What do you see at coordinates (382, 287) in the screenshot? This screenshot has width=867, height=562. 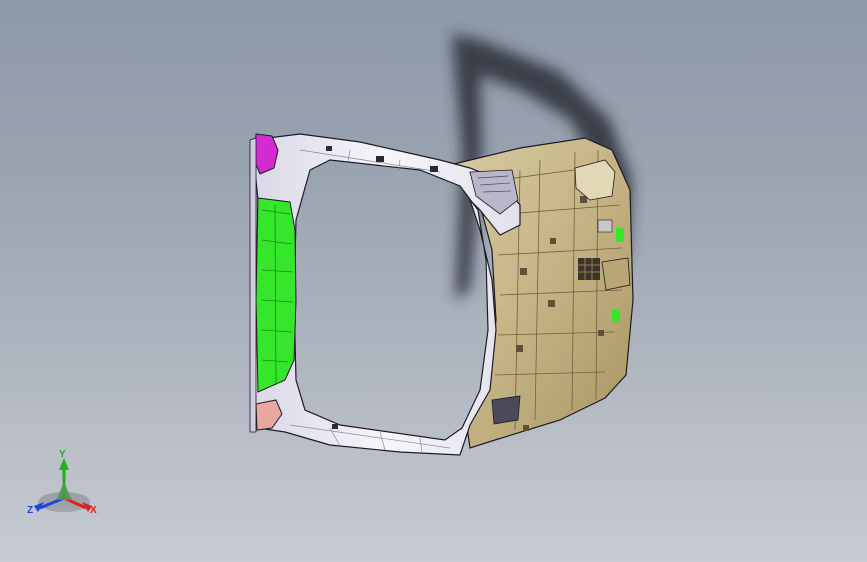 I see `frame-clips` at bounding box center [382, 287].